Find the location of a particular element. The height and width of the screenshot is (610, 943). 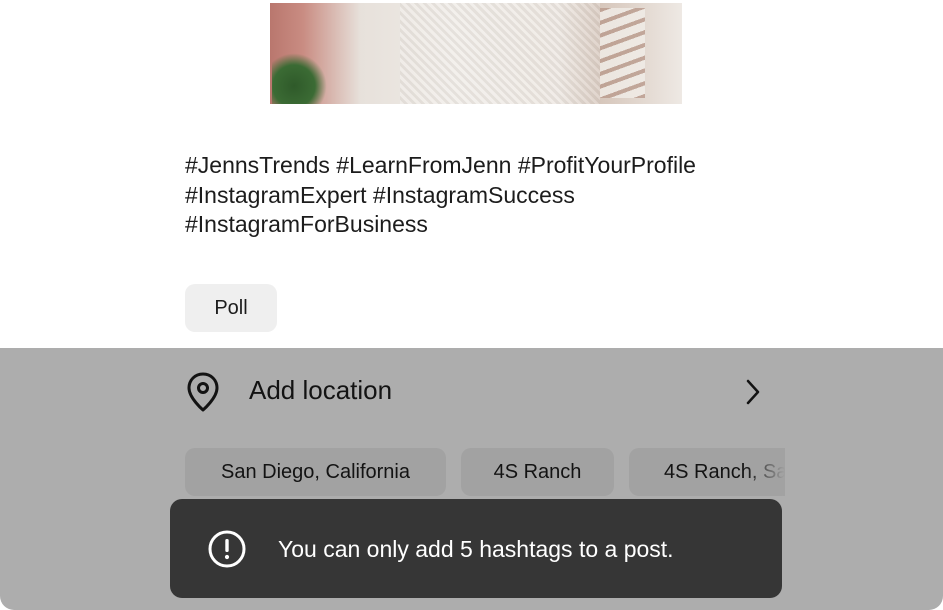

hashtag-limit-toast: You can only add 5 hashtags to a post. is located at coordinates (476, 548).